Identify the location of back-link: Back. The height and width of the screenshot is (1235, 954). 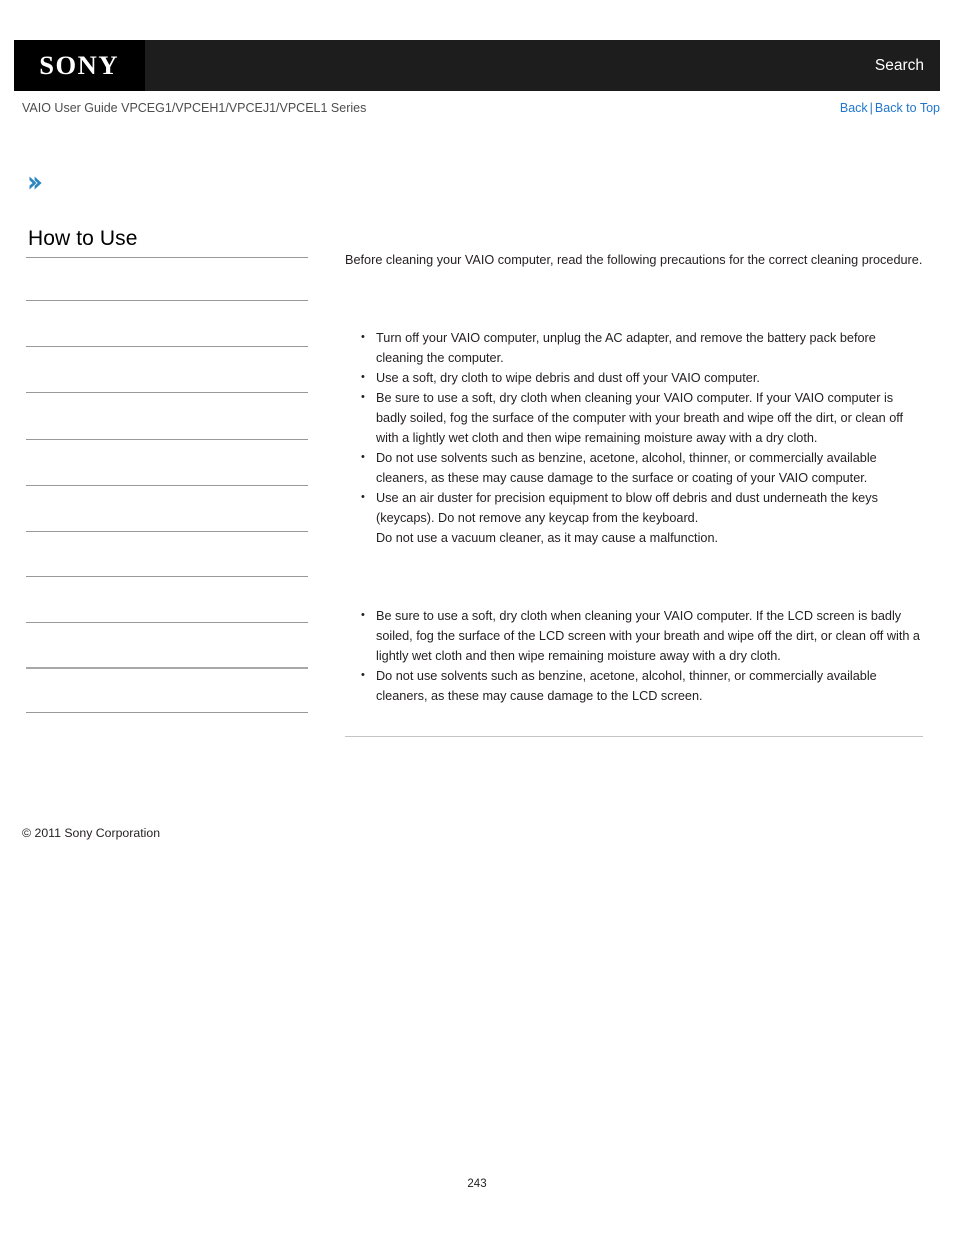
(854, 108).